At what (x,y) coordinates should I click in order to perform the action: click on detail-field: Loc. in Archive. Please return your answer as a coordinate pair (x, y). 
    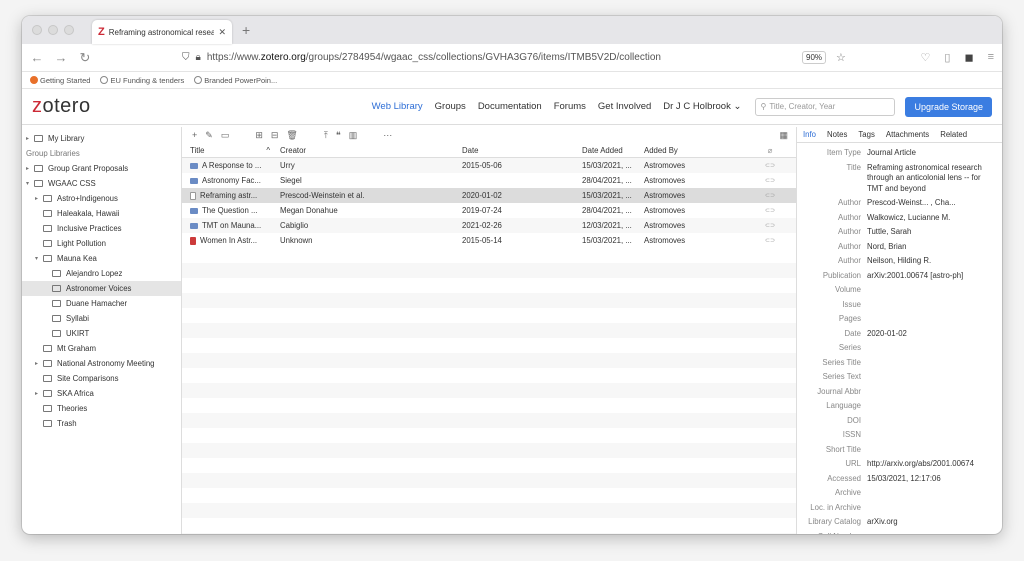
    Looking at the image, I should click on (899, 508).